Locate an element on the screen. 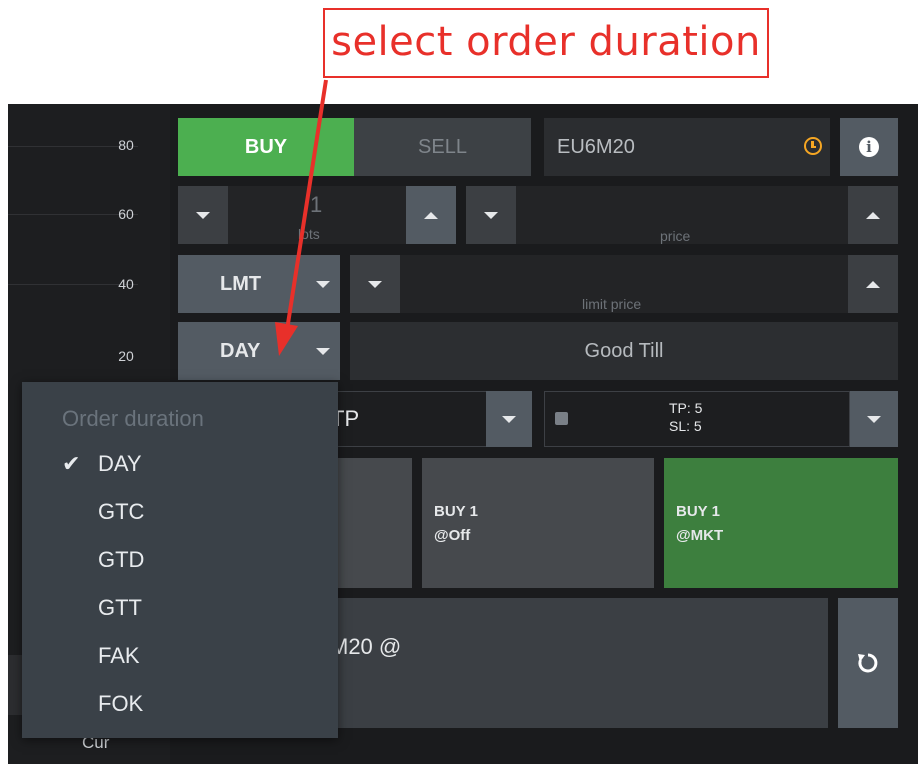 The width and height of the screenshot is (918, 764). menu-item-label: DAY is located at coordinates (120, 463).